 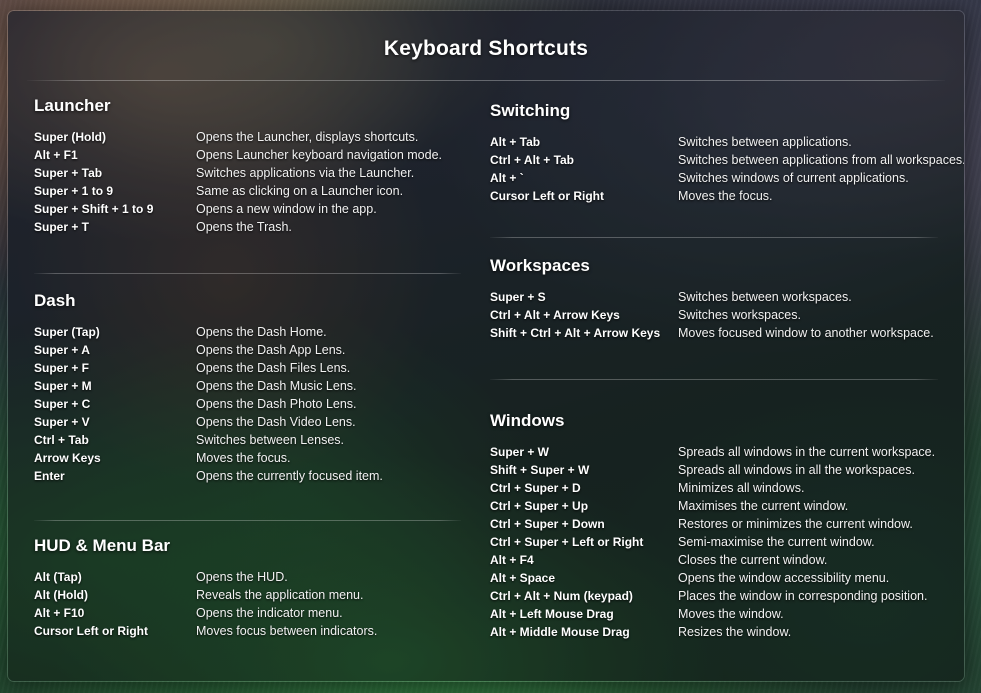 What do you see at coordinates (515, 142) in the screenshot?
I see `shortcut-key: Alt + Tab` at bounding box center [515, 142].